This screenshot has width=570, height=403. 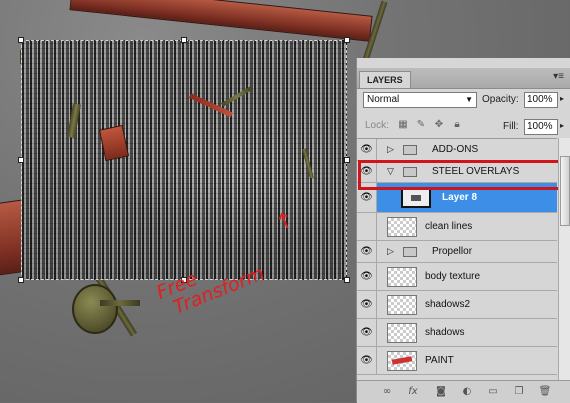 I want to click on transform-handle-top-right, so click(x=347, y=40).